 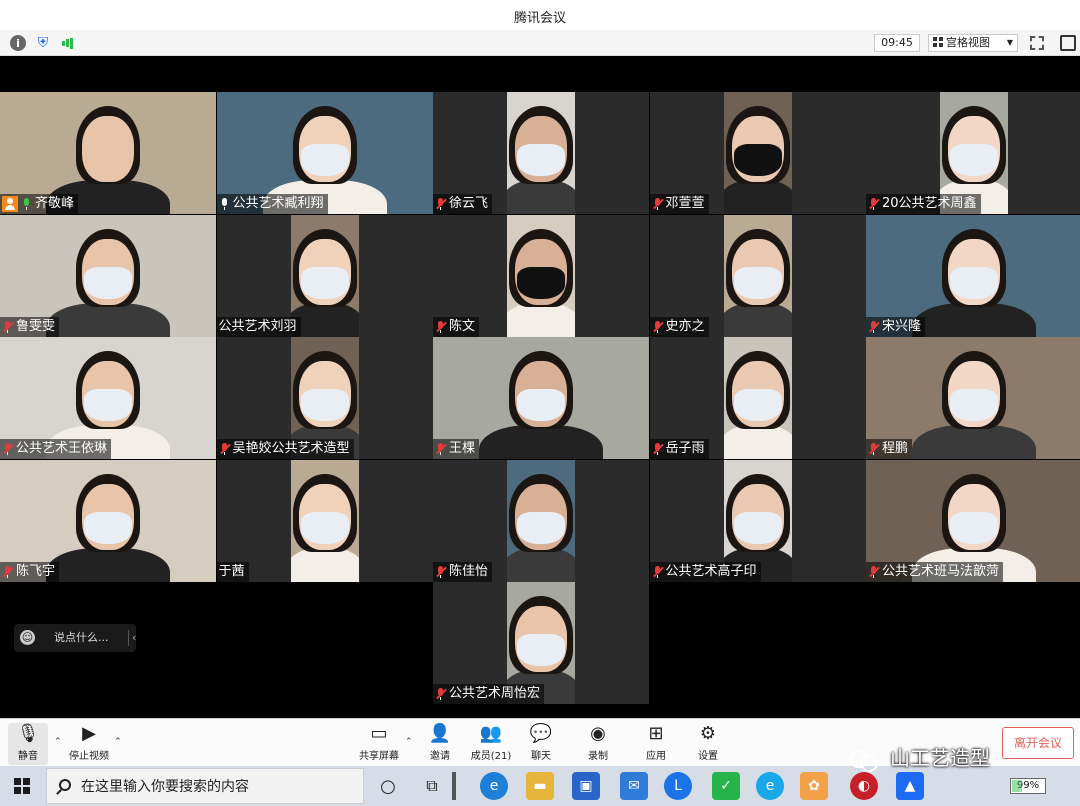 I want to click on share-screen-label: 共享屏幕, so click(x=379, y=756).